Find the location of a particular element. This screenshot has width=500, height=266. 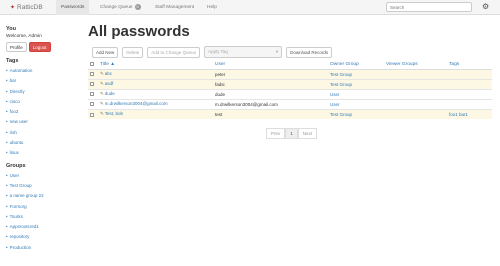

page-1-button: 1 is located at coordinates (291, 133).